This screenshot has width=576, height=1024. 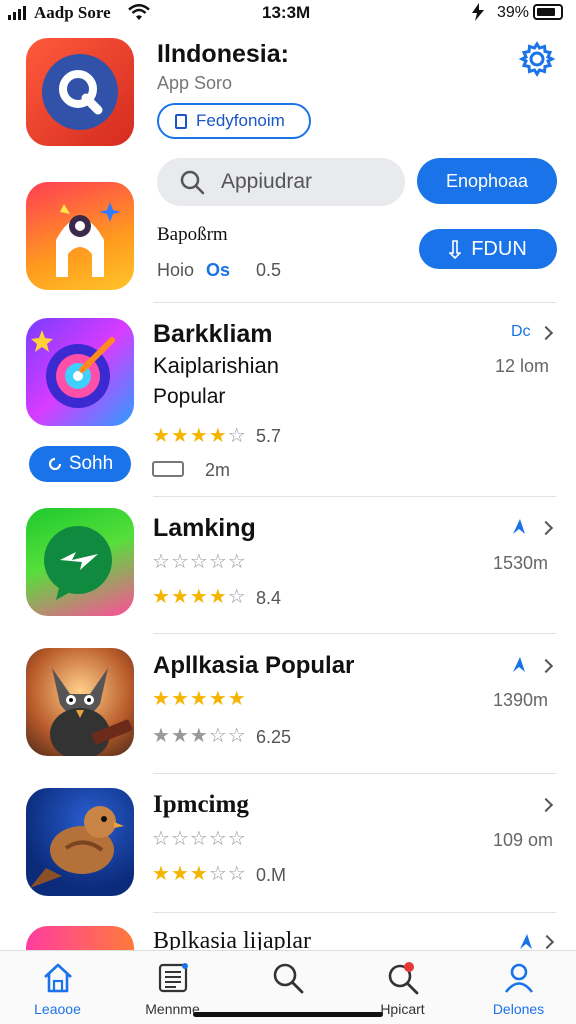 I want to click on search-placeholder: Appiudrar, so click(x=267, y=181).